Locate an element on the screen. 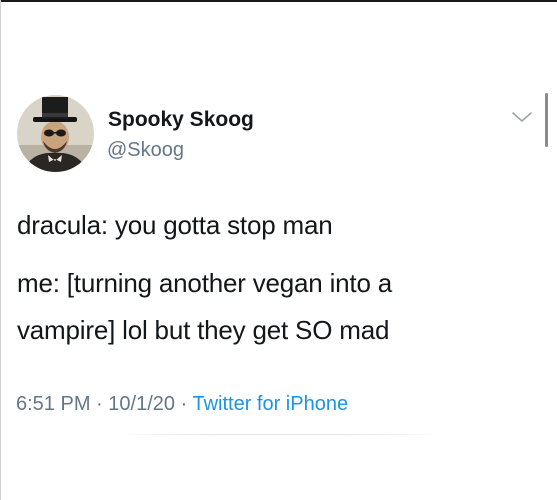 The image size is (557, 500). left-border is located at coordinates (0, 250).